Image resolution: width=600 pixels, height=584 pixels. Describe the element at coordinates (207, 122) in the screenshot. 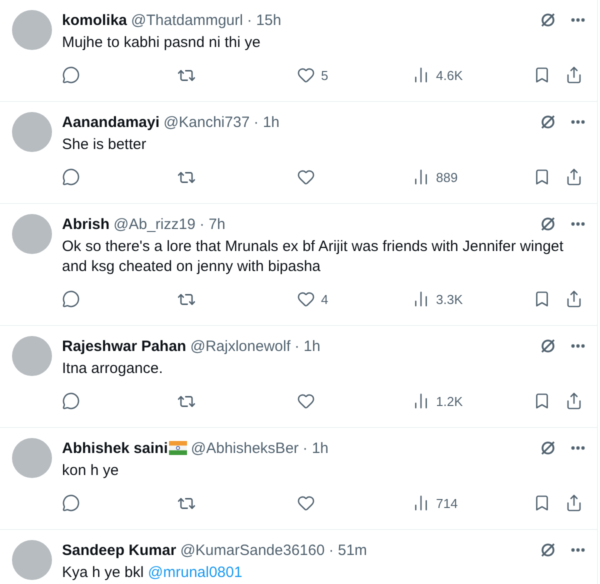

I see `user-handle: @Kanchi737` at that location.